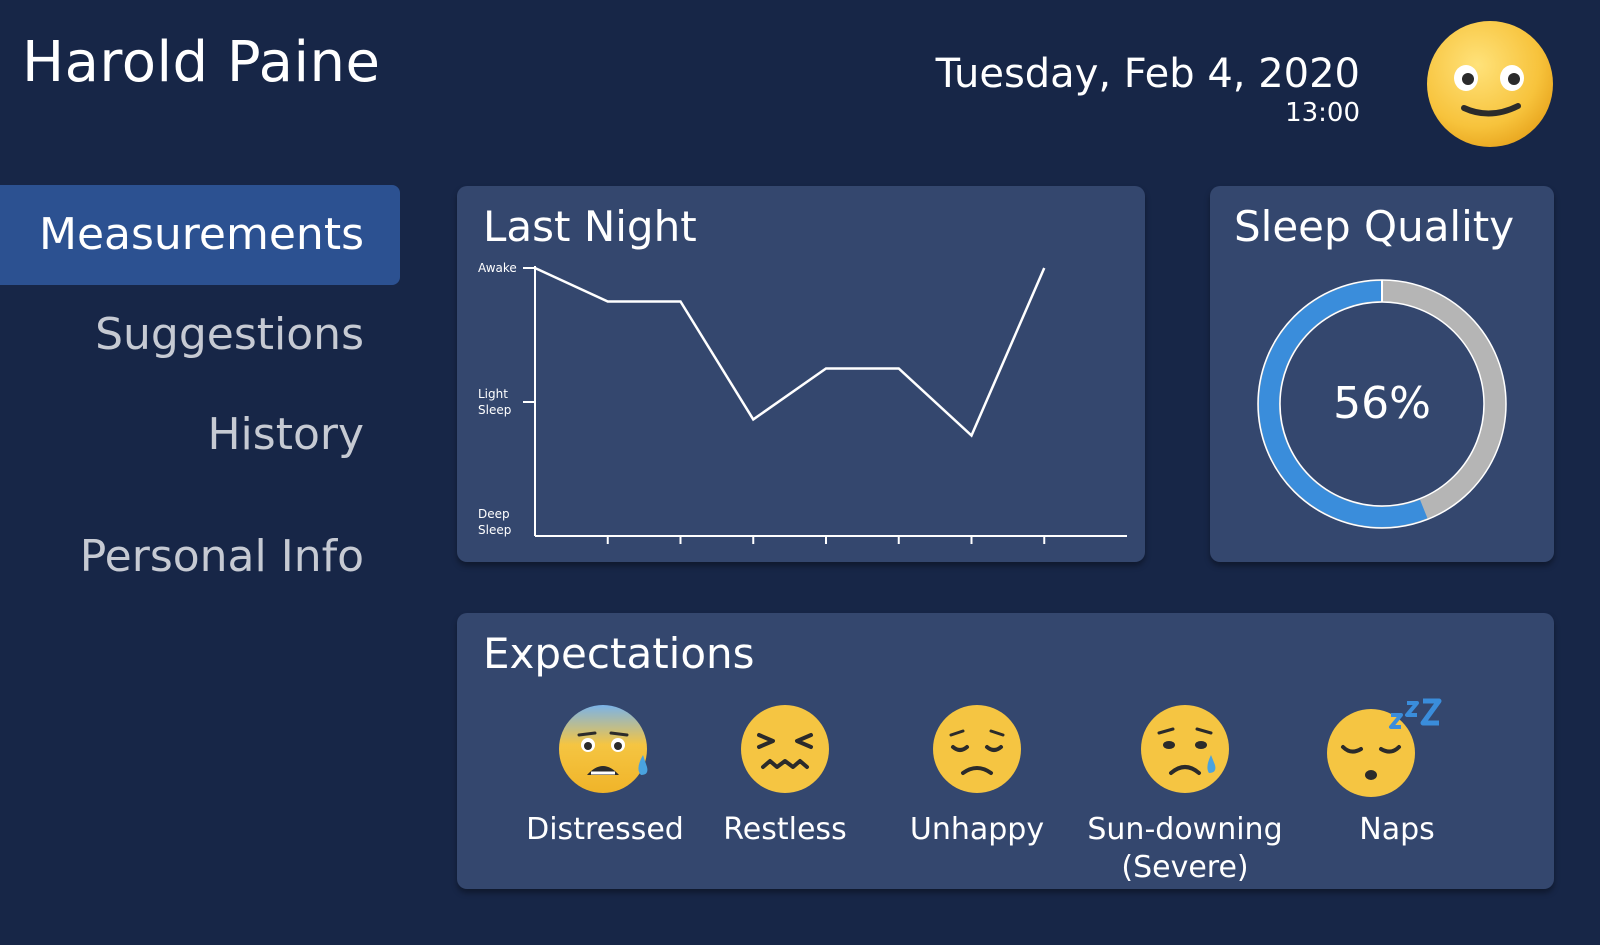 This screenshot has height=945, width=1600. I want to click on patient-name: Harold Paine, so click(201, 62).